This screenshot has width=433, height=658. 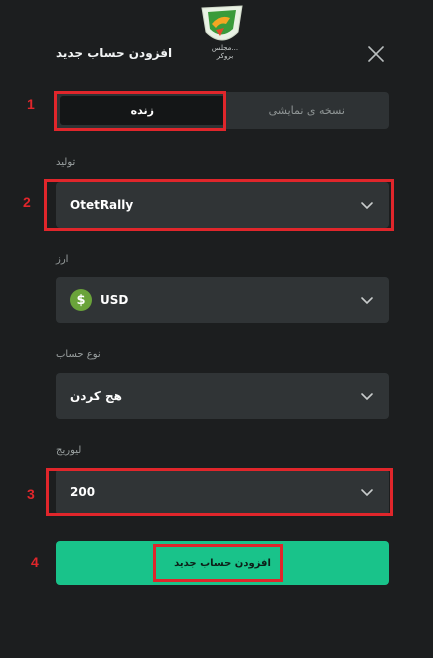 I want to click on annotation-number: 2, so click(x=27, y=202).